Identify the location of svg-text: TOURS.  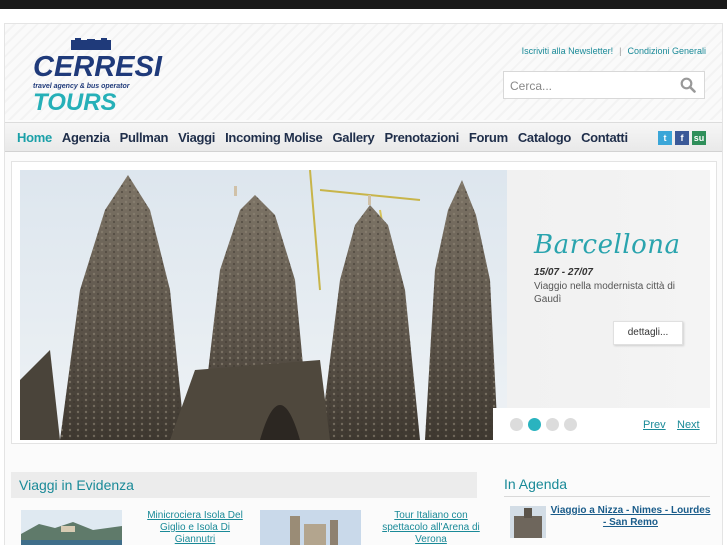
(75, 102).